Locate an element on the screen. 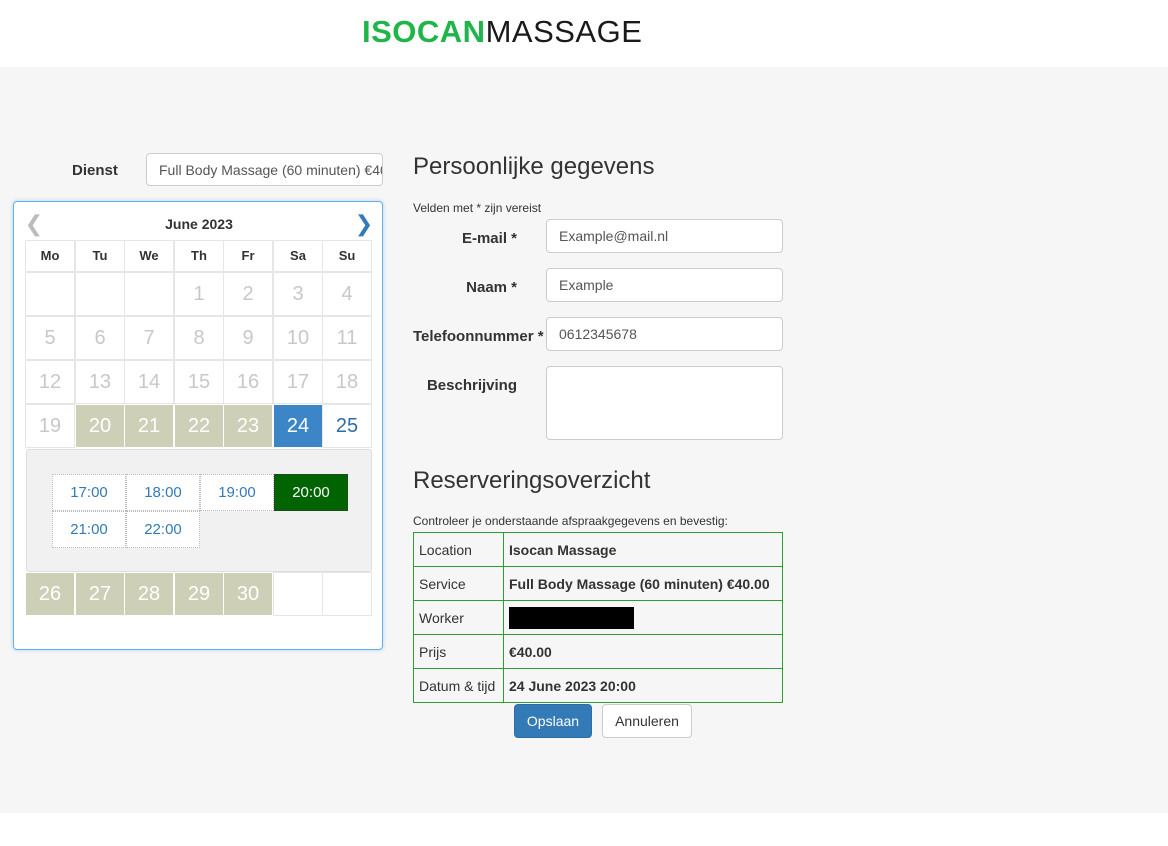 Image resolution: width=1168 pixels, height=846 pixels. overview-value-worker is located at coordinates (643, 617).